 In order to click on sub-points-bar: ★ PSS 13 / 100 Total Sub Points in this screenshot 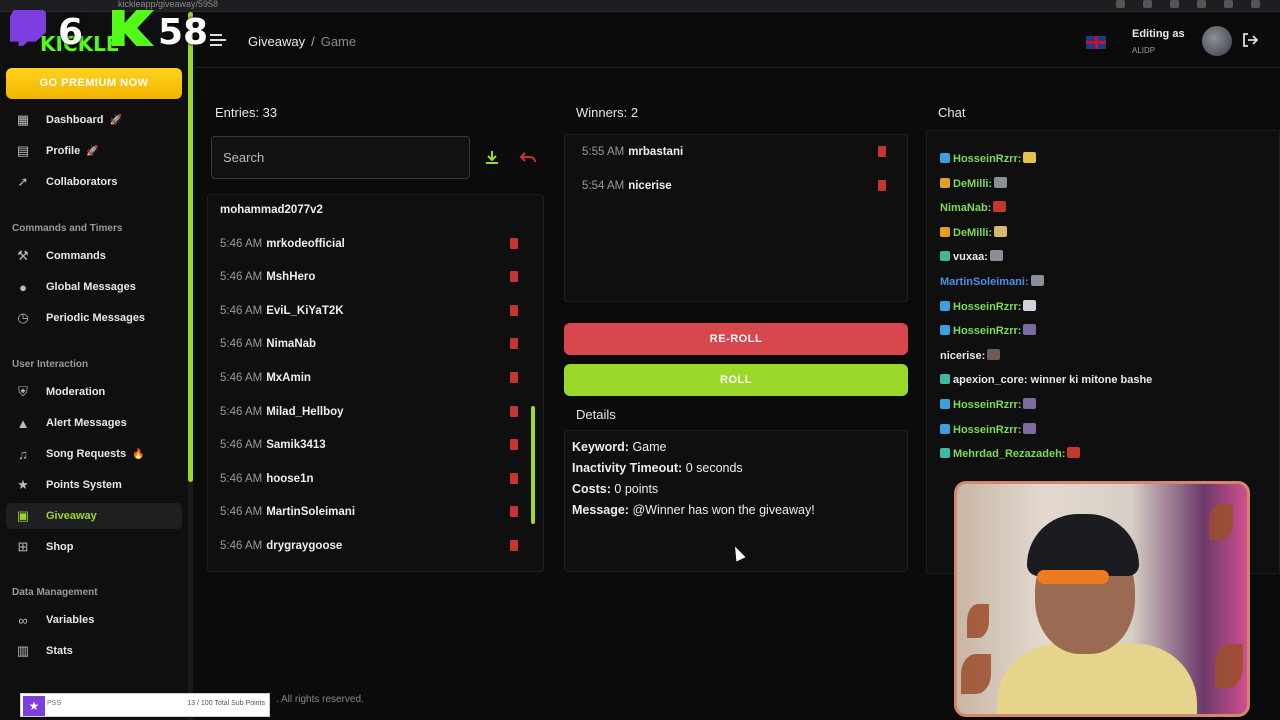, I will do `click(145, 705)`.